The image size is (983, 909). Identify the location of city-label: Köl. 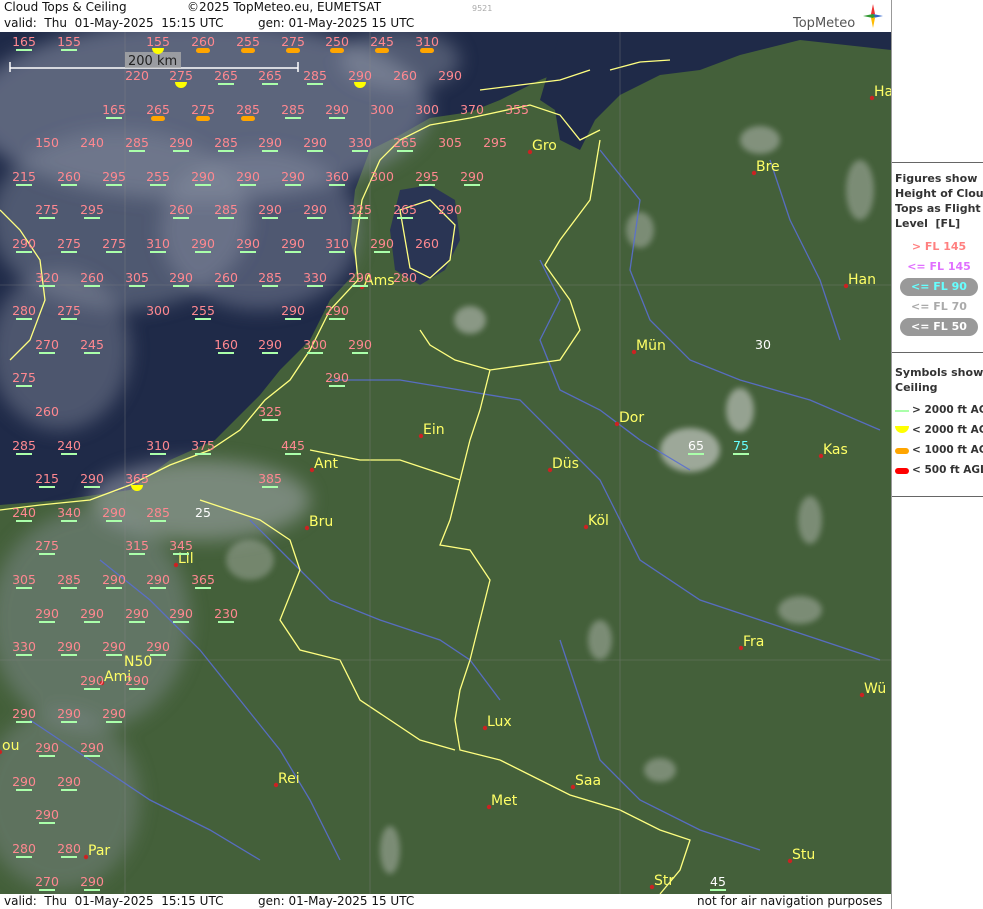
(598, 521).